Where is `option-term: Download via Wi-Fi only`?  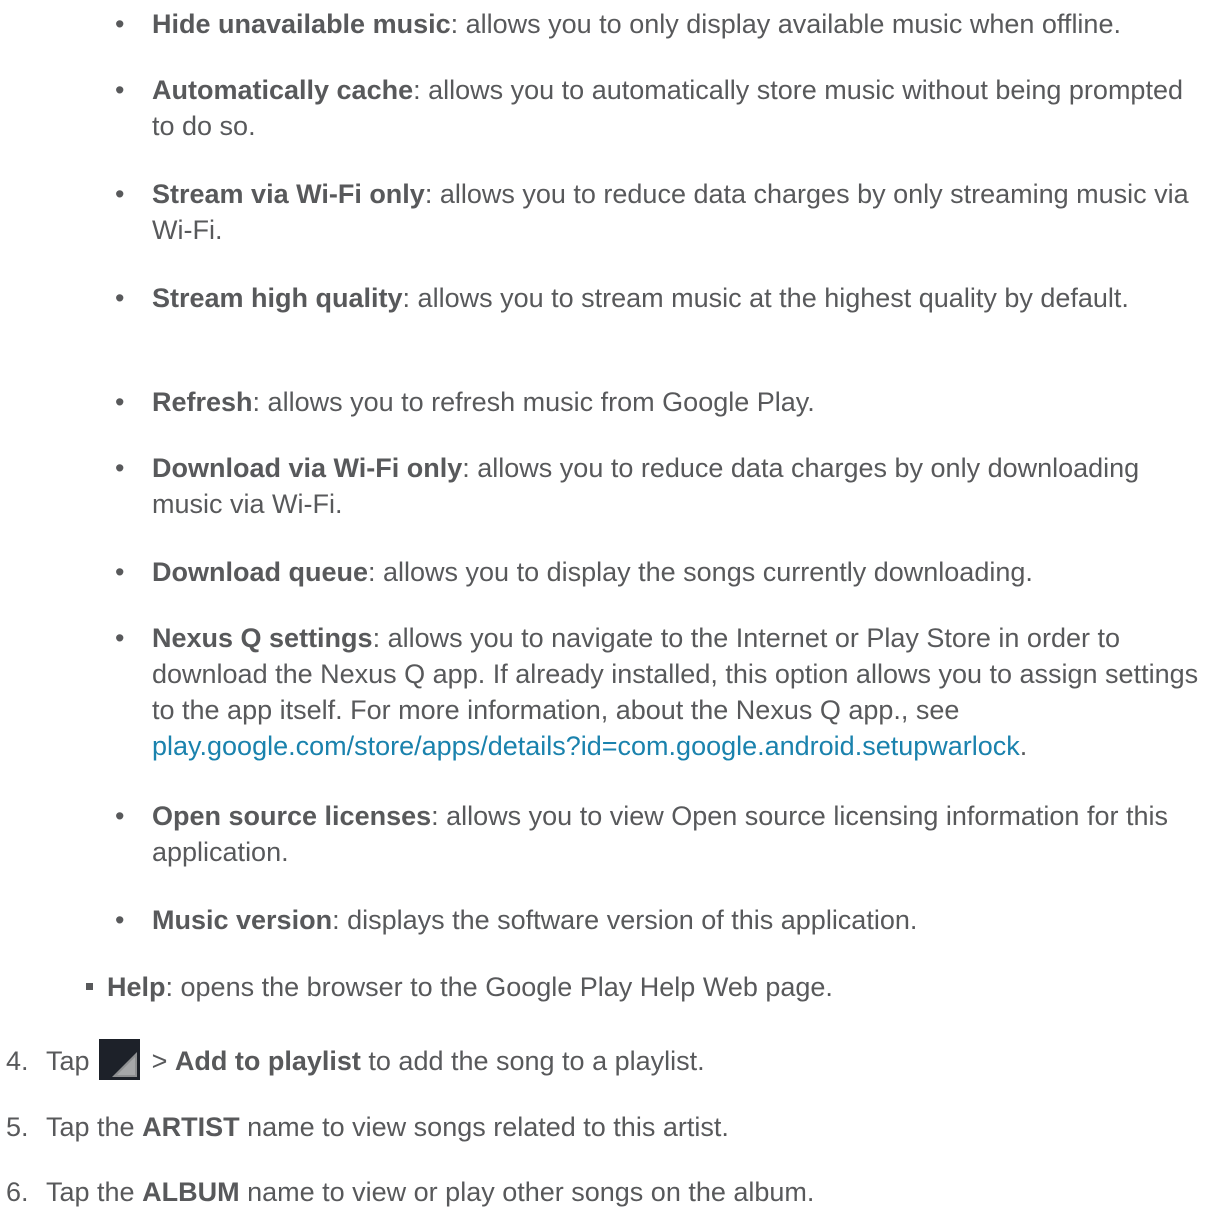
option-term: Download via Wi-Fi only is located at coordinates (307, 468).